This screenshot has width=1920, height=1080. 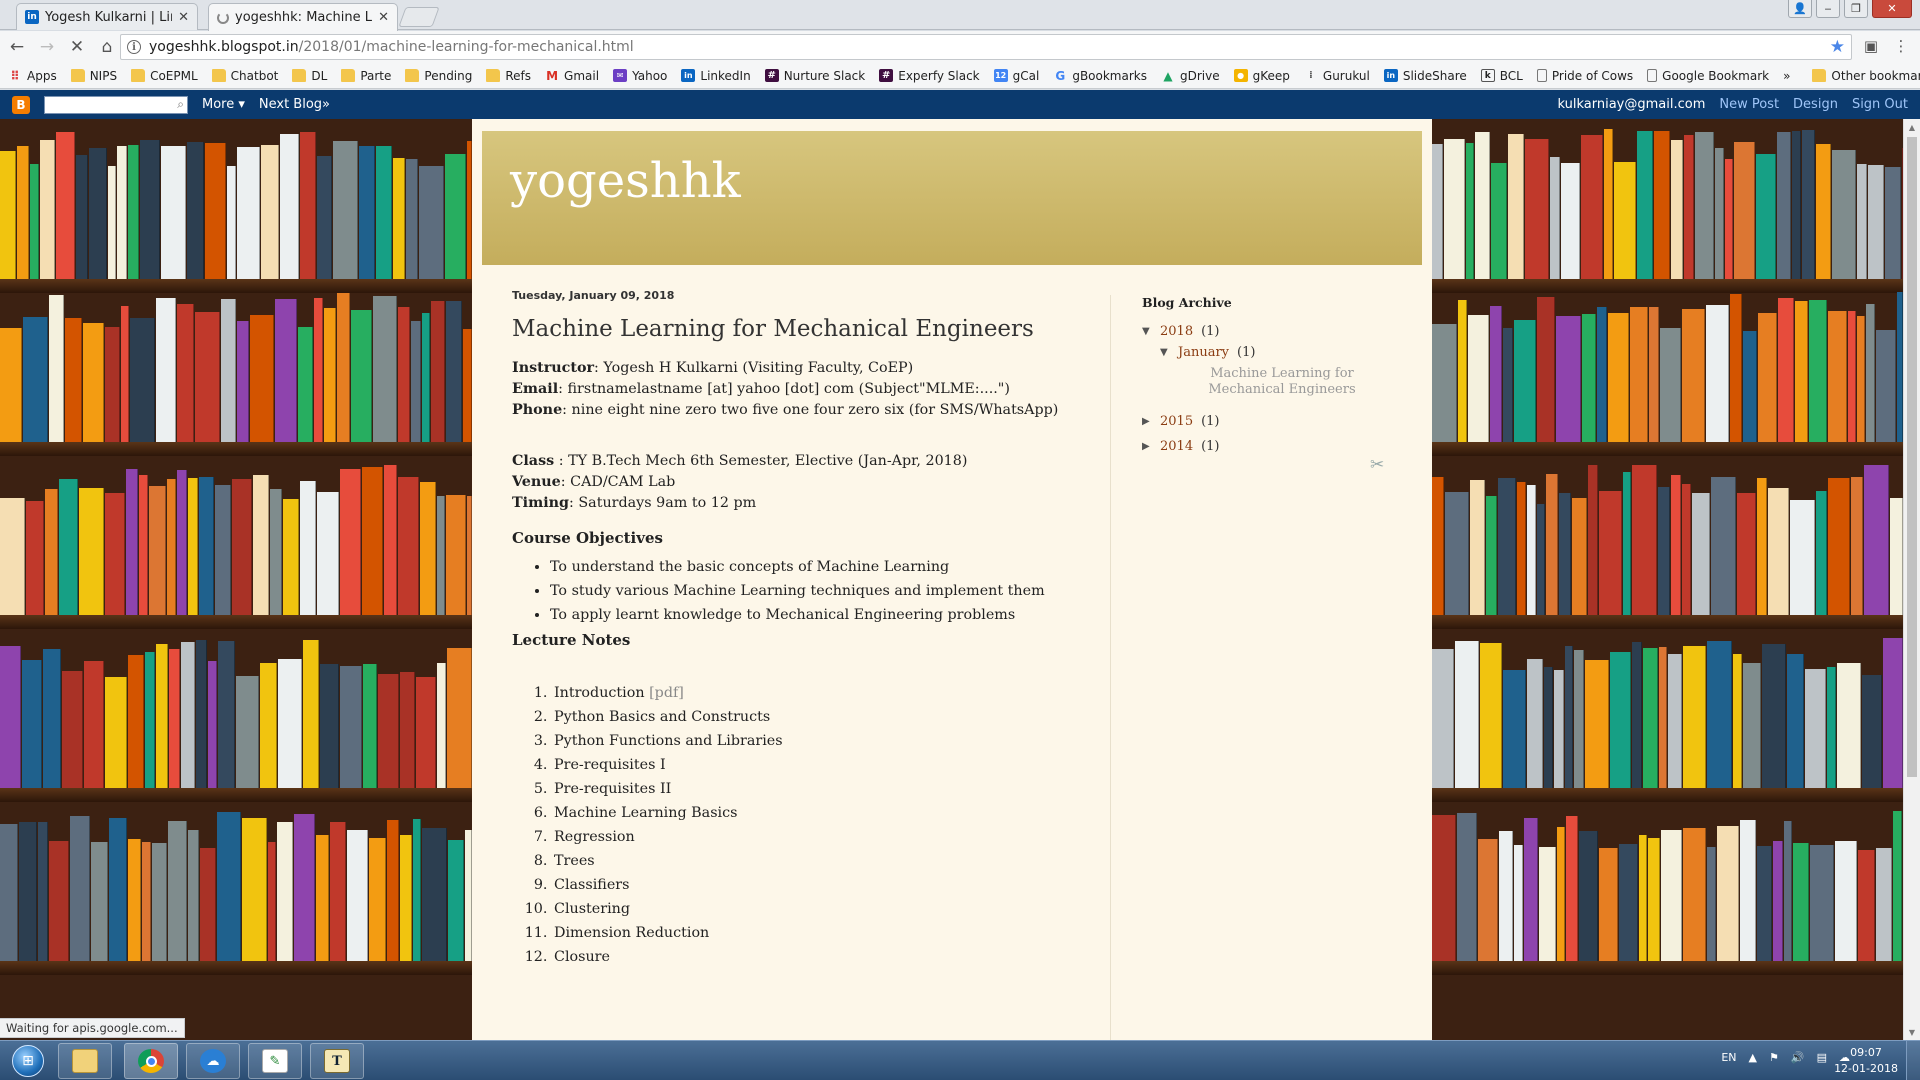 I want to click on bookmark-gmail: M Gmail, so click(x=572, y=76).